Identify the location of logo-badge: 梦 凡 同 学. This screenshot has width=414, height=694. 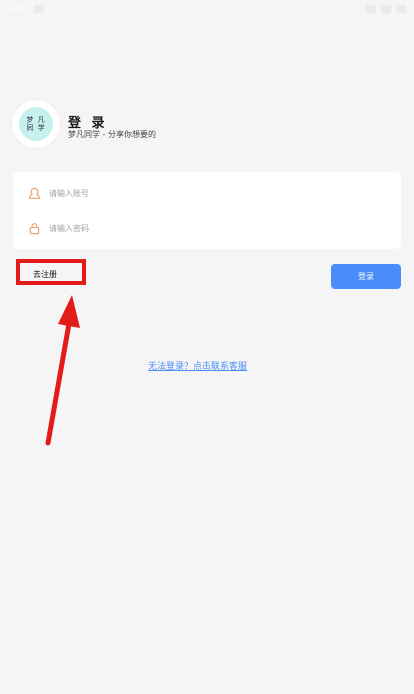
(36, 124).